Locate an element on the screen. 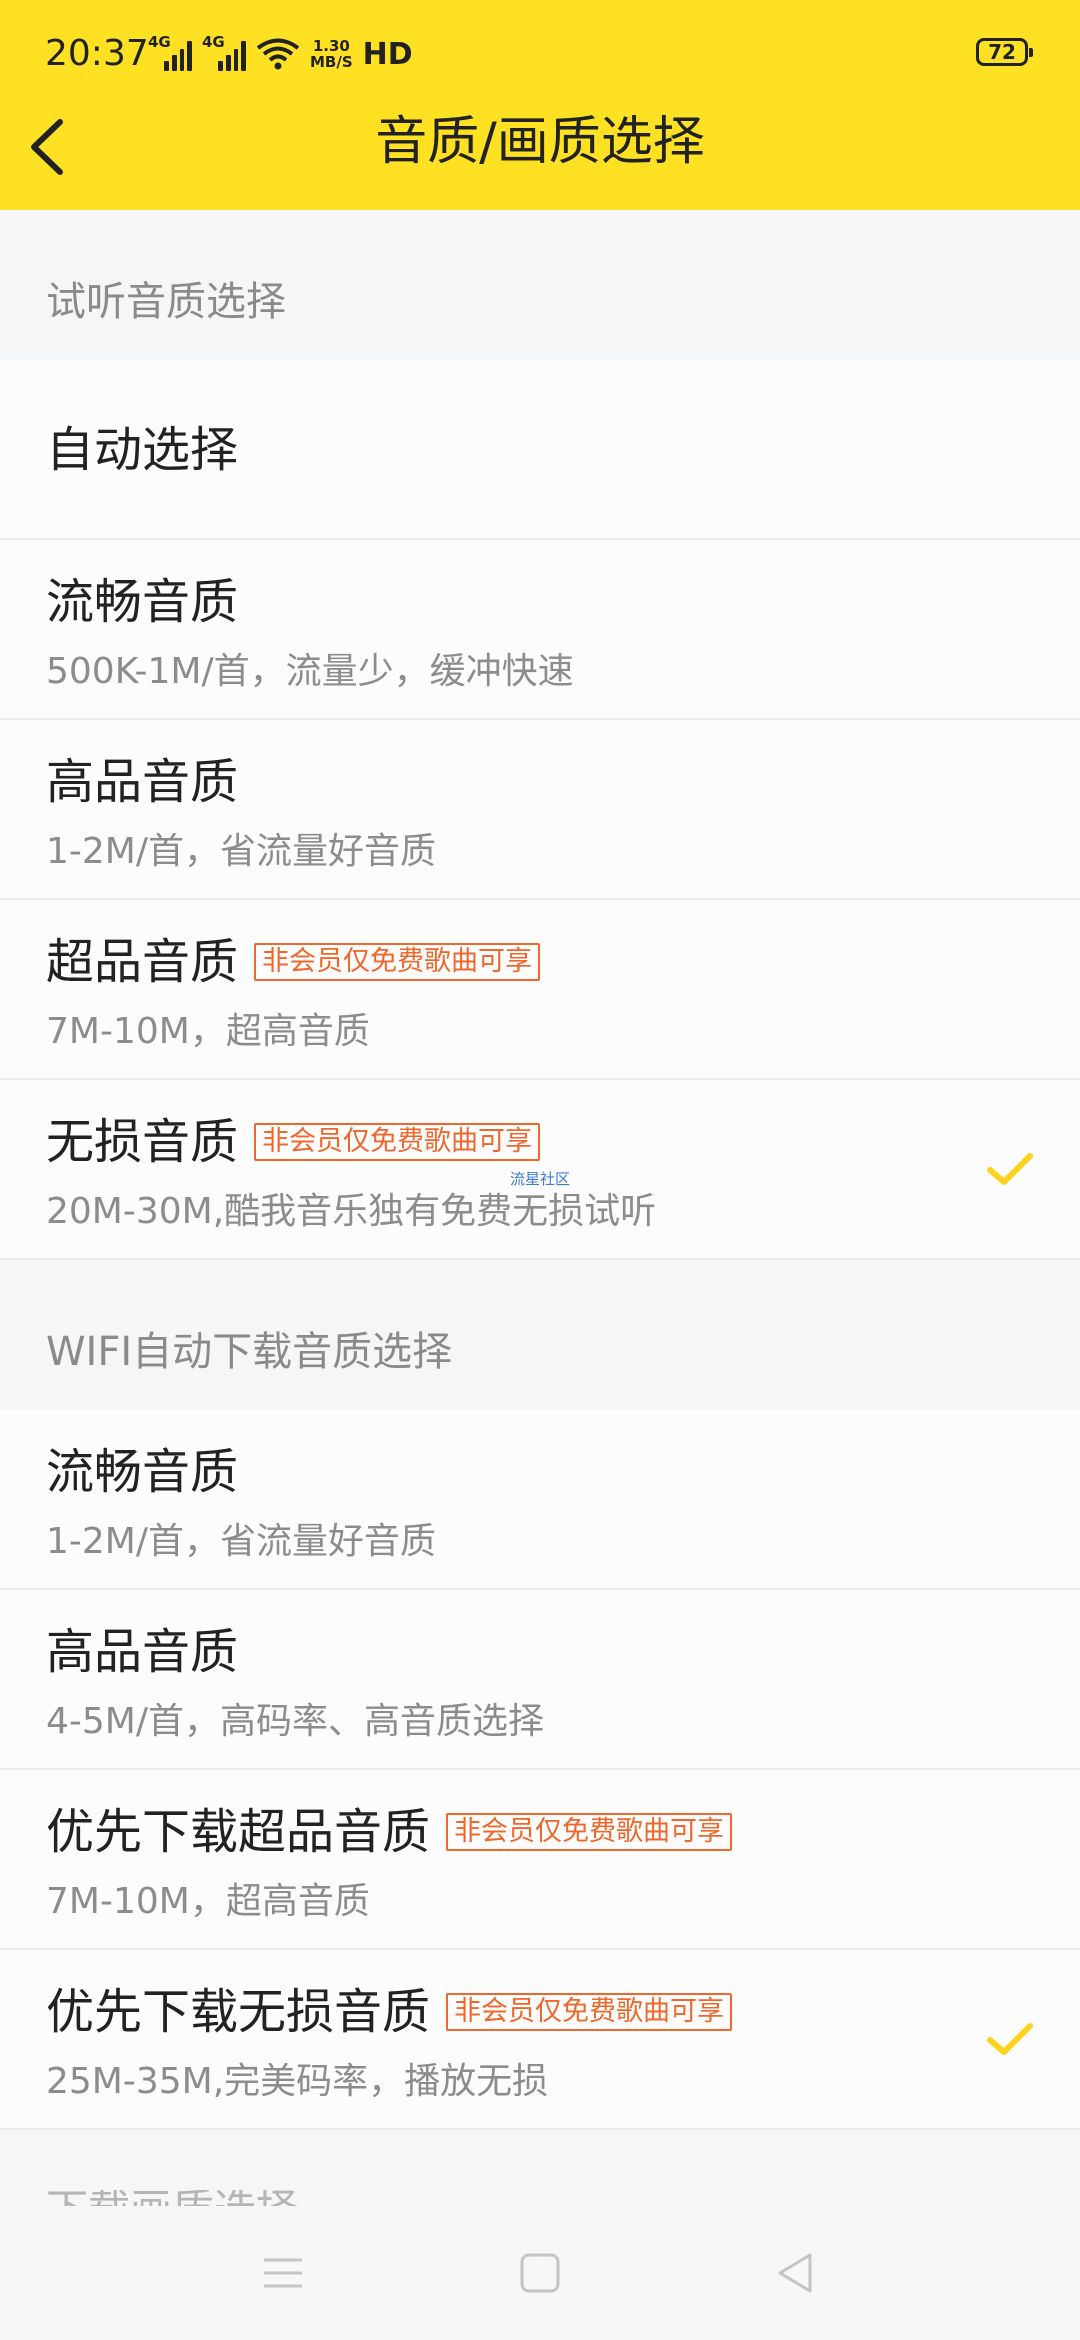 The image size is (1080, 2340). option-title: 自动选择 is located at coordinates (142, 450).